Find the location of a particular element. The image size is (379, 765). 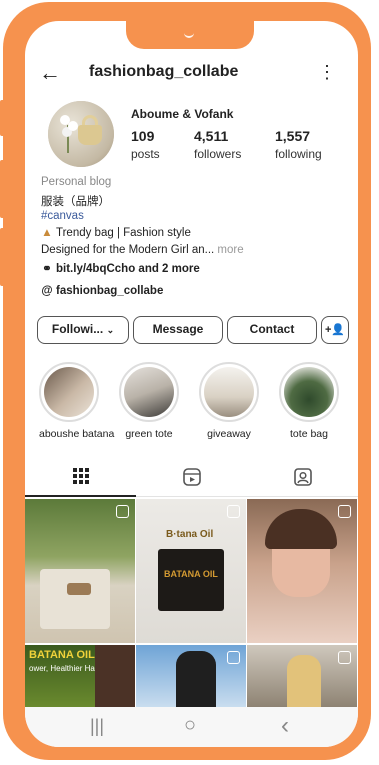

highlight-tote-bag: tote bag is located at coordinates (309, 401).